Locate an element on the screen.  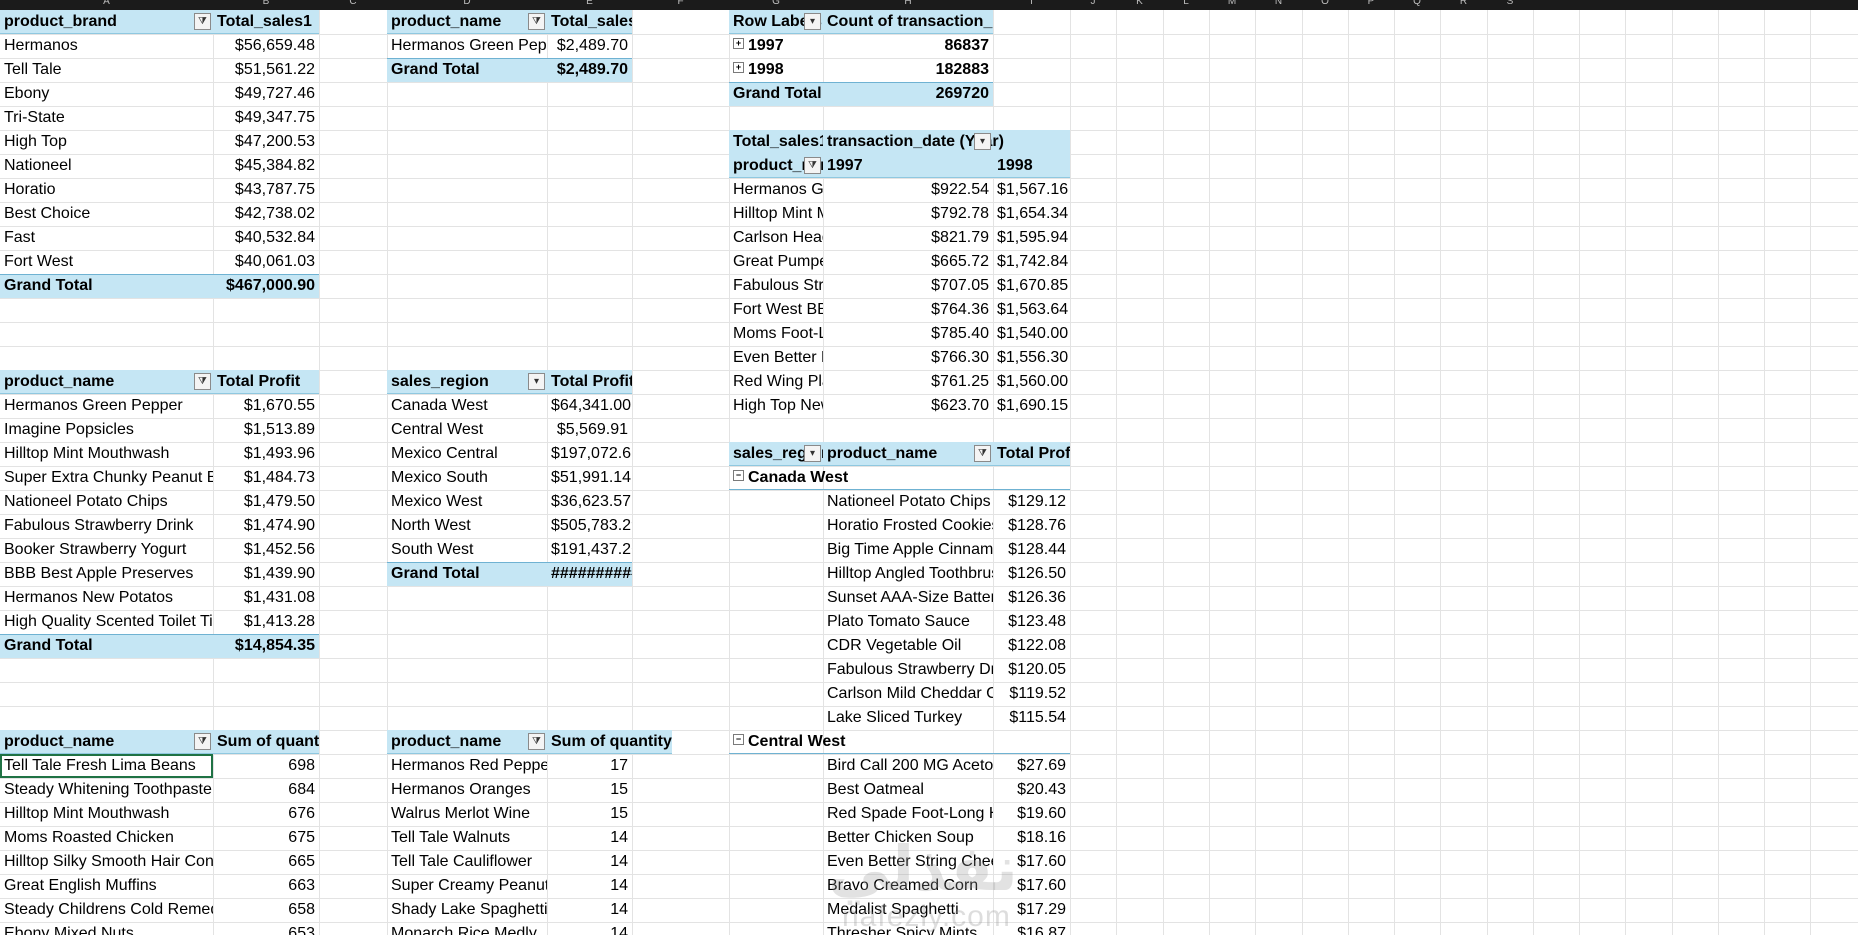
column-letter: A is located at coordinates (106, 3).